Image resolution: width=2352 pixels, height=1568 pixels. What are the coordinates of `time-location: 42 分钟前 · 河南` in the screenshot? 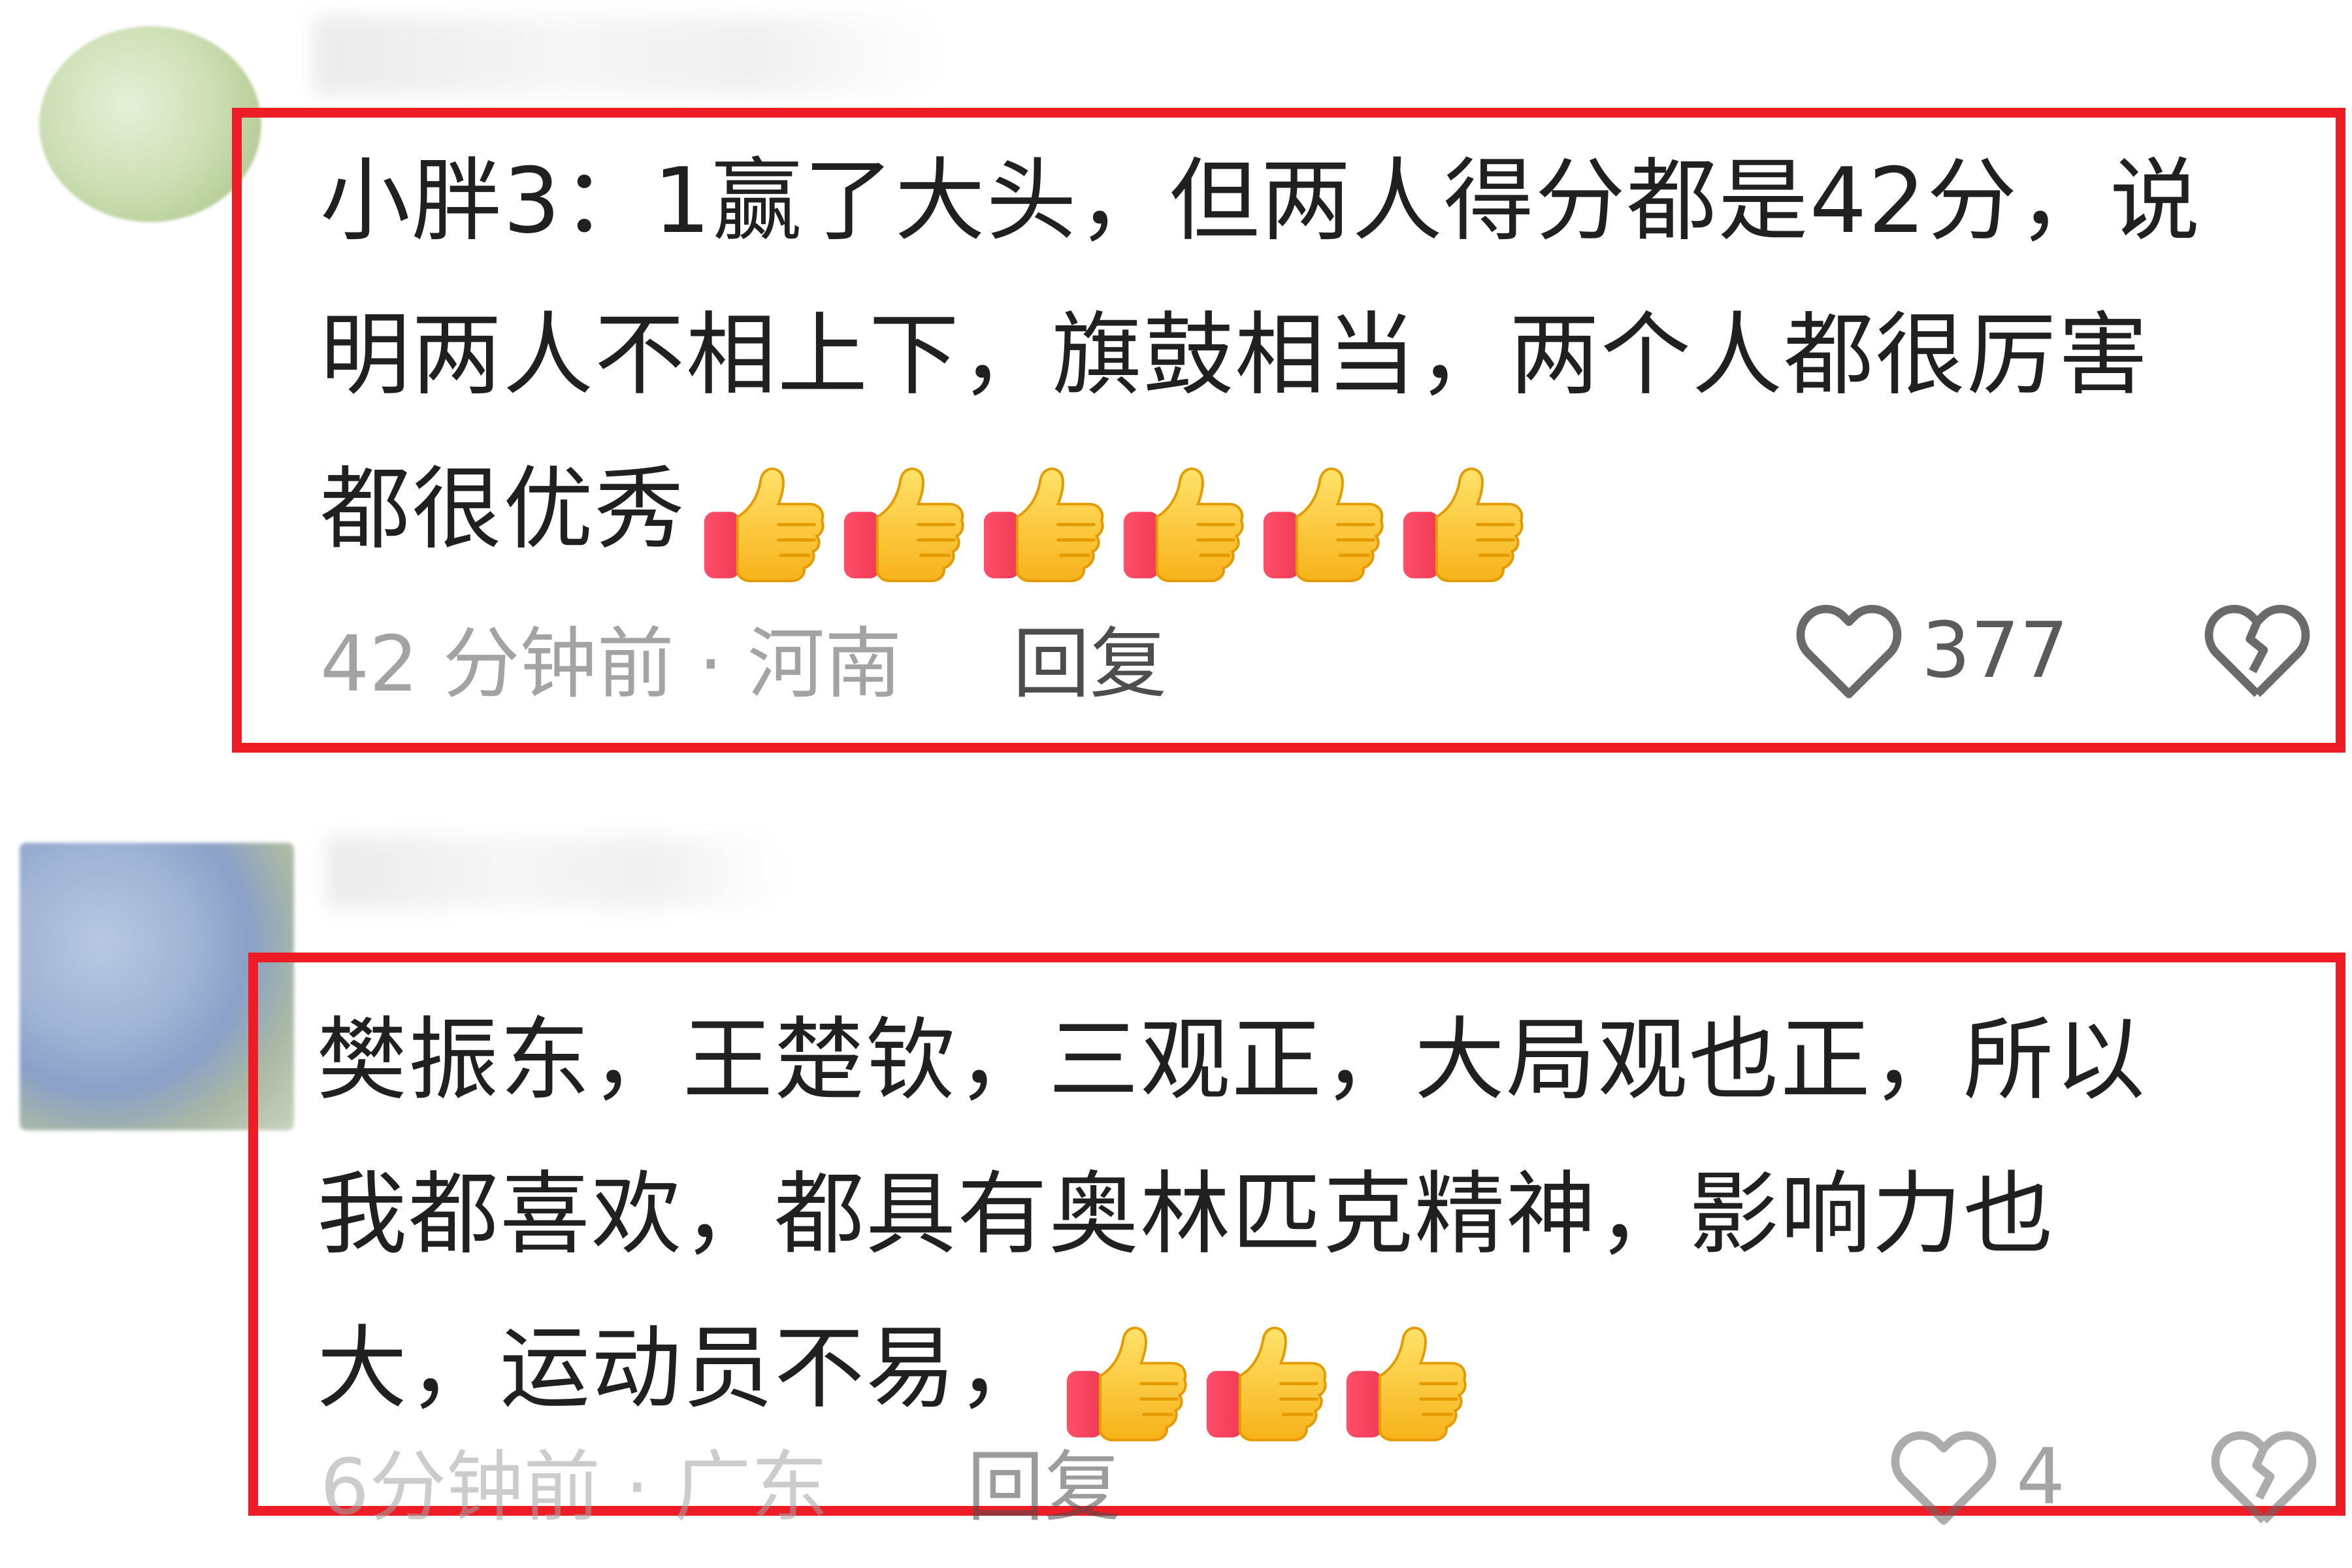 It's located at (611, 664).